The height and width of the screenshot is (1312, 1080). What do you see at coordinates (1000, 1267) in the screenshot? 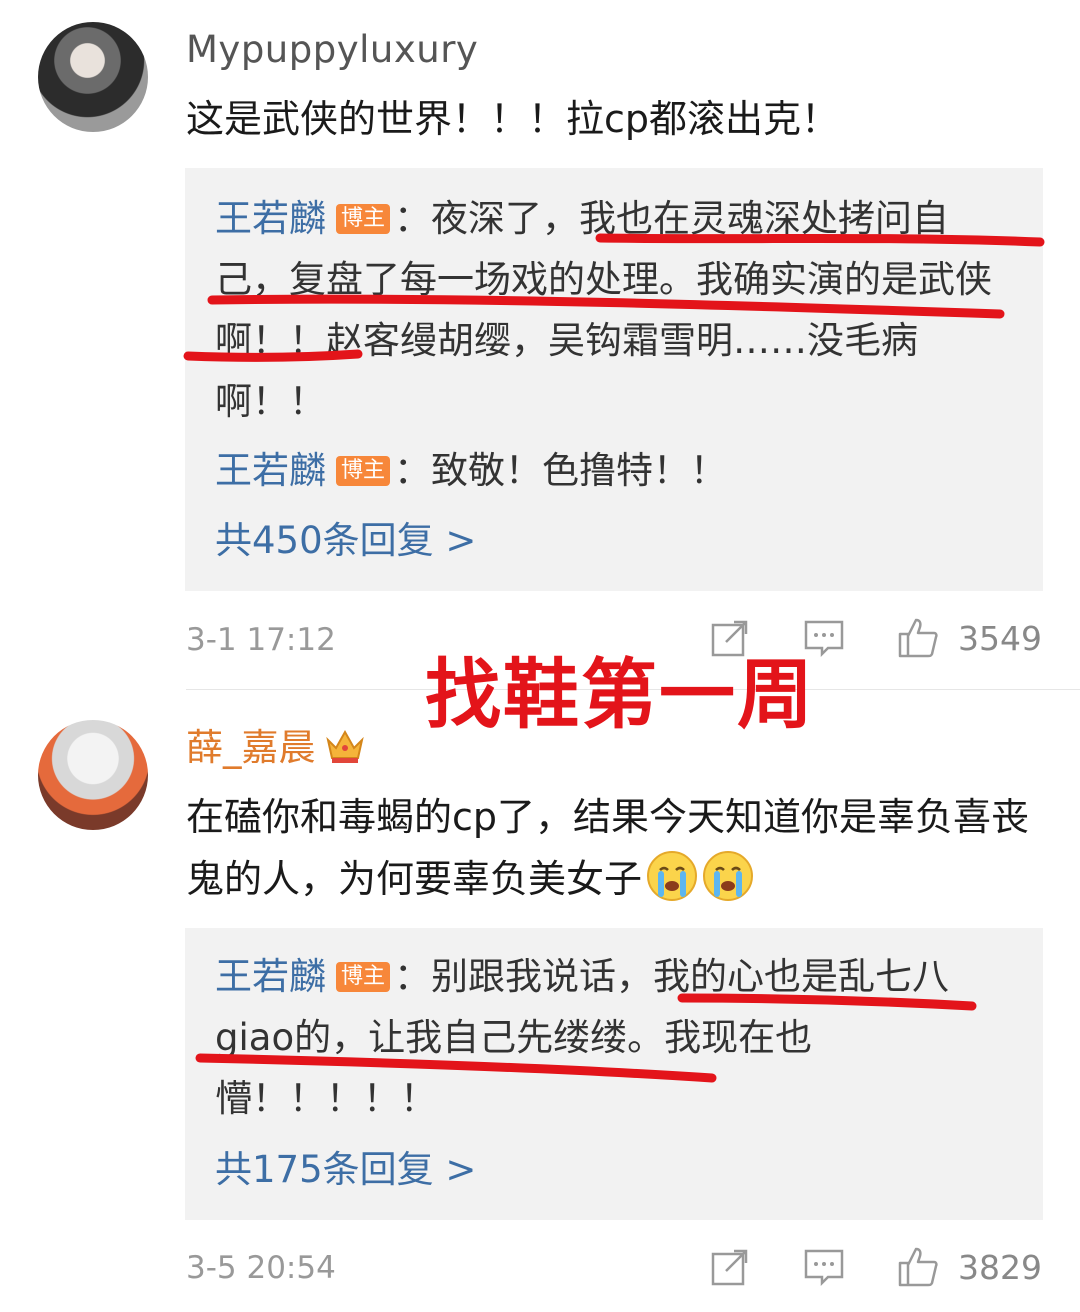
I see `like-count: 3829` at bounding box center [1000, 1267].